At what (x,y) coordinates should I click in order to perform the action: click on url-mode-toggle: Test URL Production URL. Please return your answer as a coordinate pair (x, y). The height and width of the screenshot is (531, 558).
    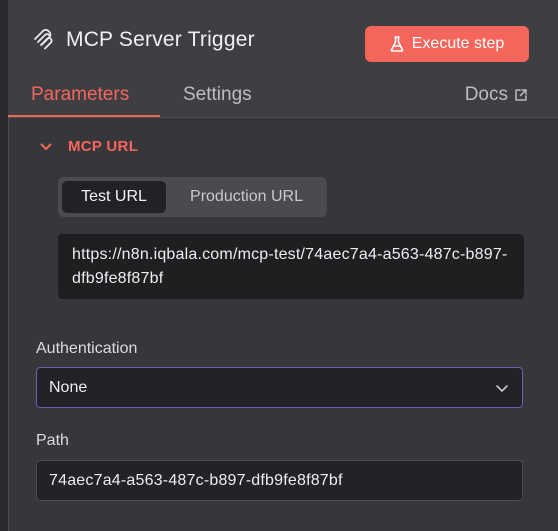
    Looking at the image, I should click on (192, 197).